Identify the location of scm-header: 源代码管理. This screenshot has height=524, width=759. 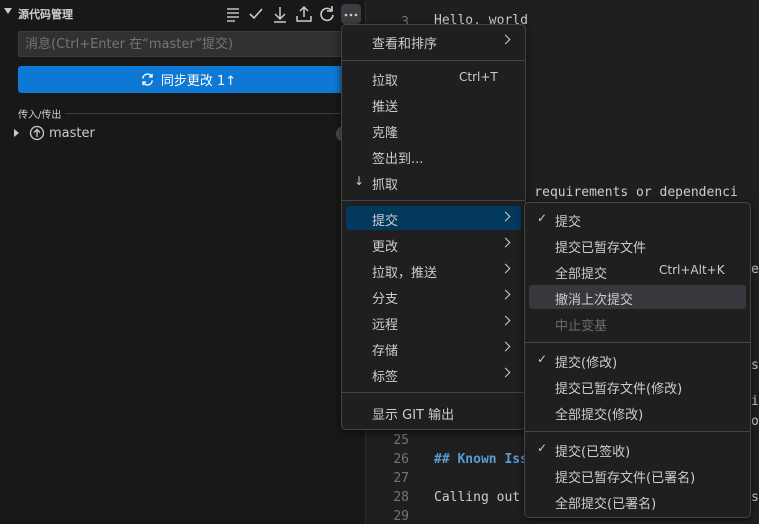
(182, 14).